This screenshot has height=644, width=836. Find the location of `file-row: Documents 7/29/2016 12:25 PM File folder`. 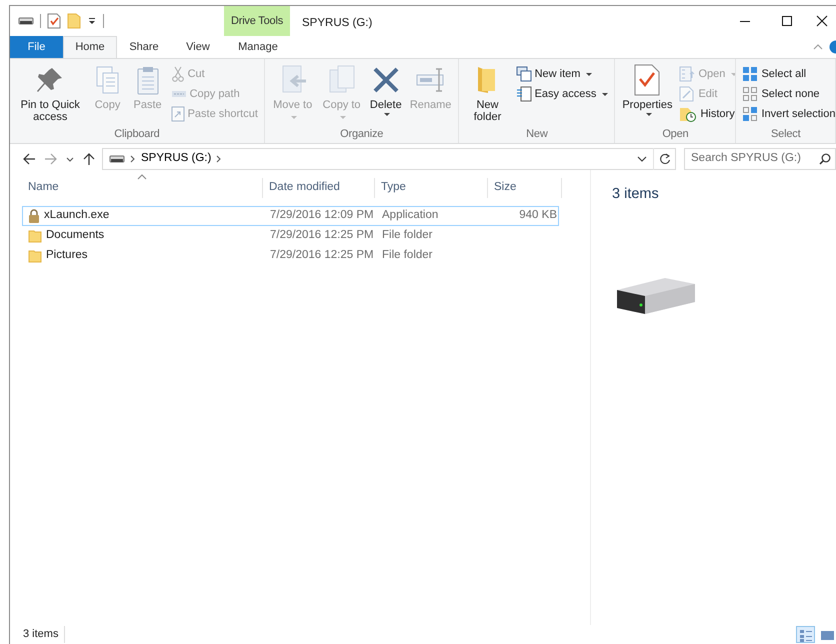

file-row: Documents 7/29/2016 12:25 PM File folder is located at coordinates (290, 236).